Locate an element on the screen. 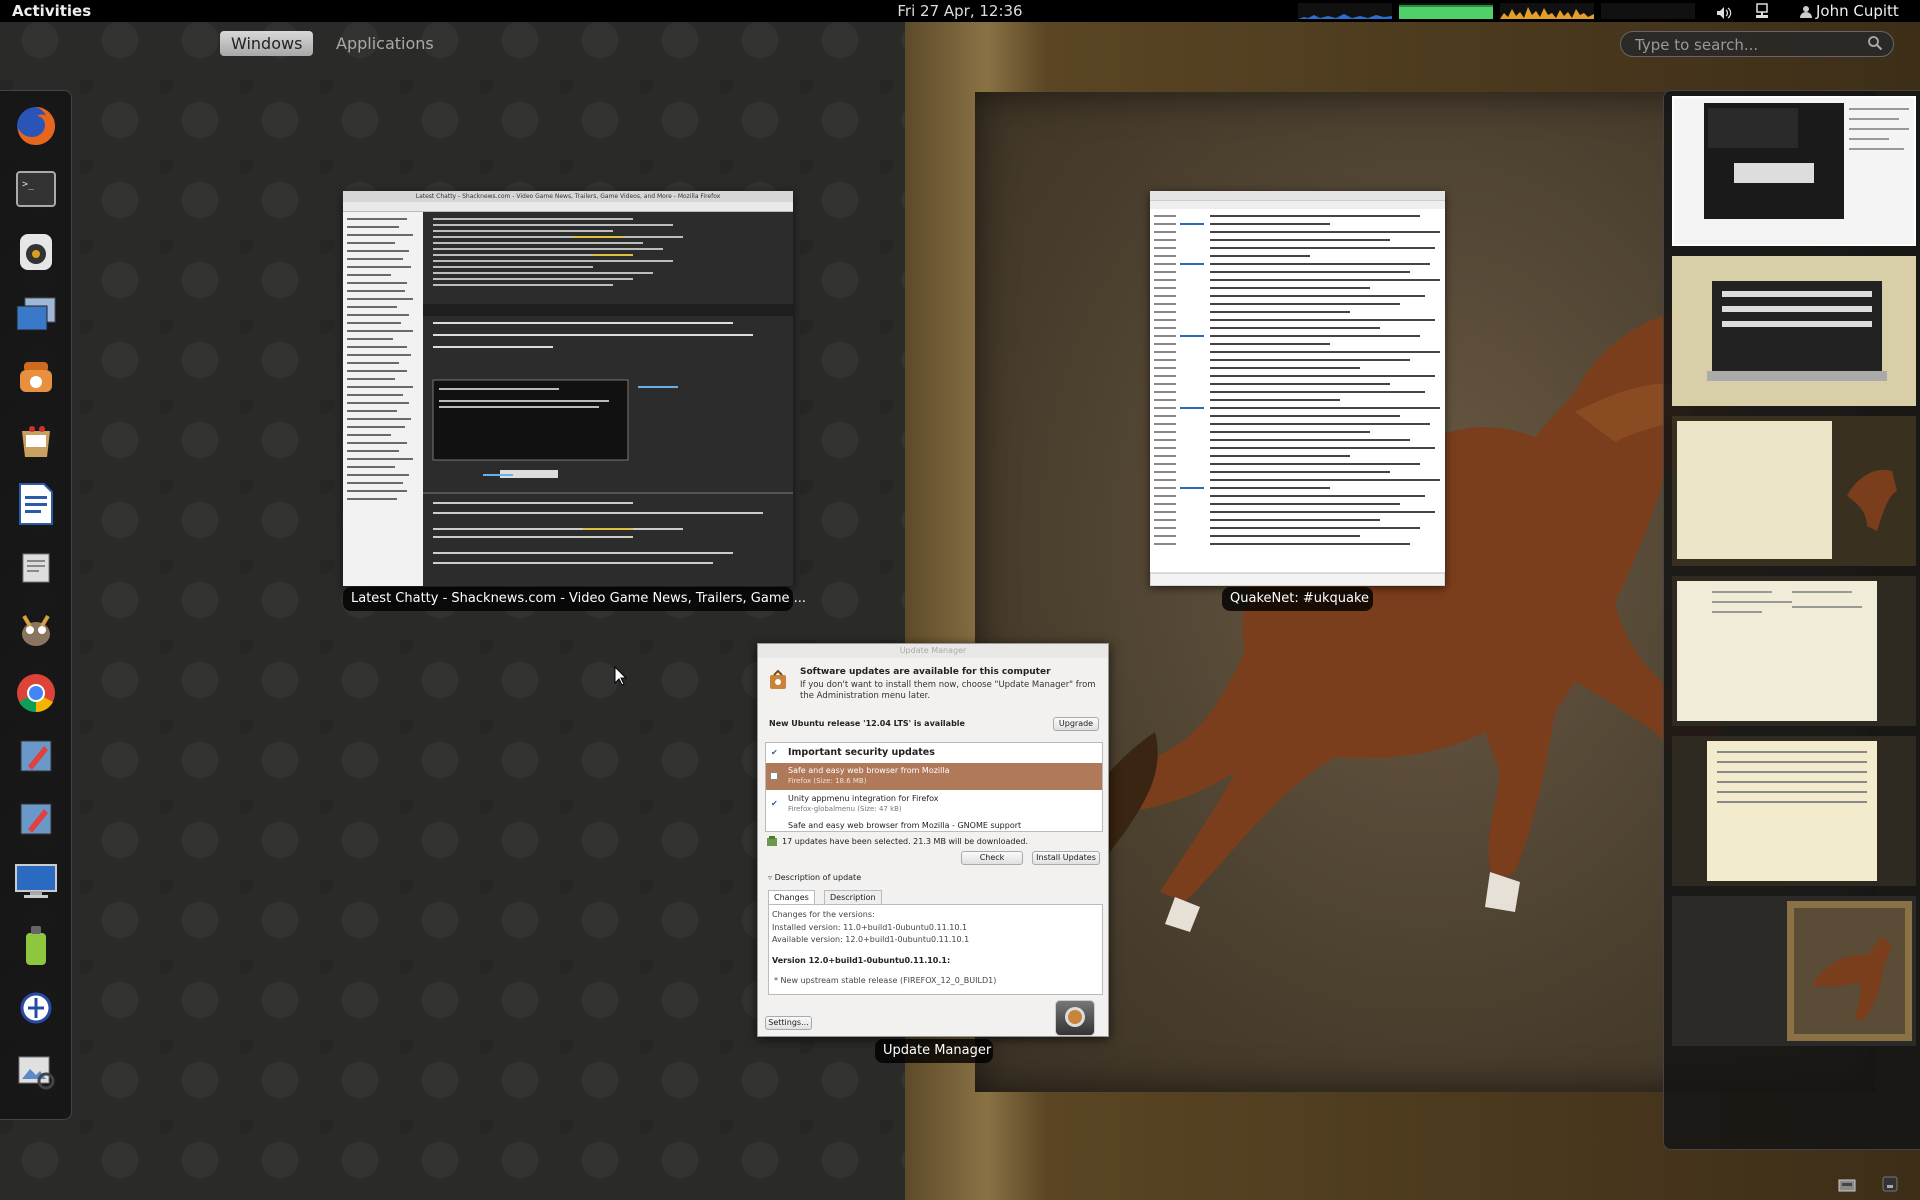 Image resolution: width=1920 pixels, height=1200 pixels. top-panel: Activities Fri 27 Apr, 12:36 John Cupitt is located at coordinates (960, 11).